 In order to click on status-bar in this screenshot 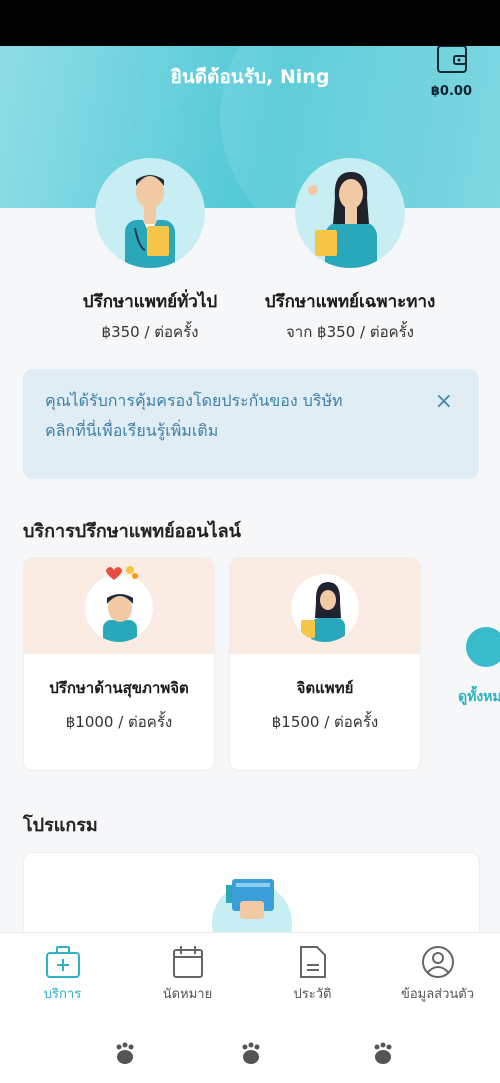, I will do `click(250, 23)`.